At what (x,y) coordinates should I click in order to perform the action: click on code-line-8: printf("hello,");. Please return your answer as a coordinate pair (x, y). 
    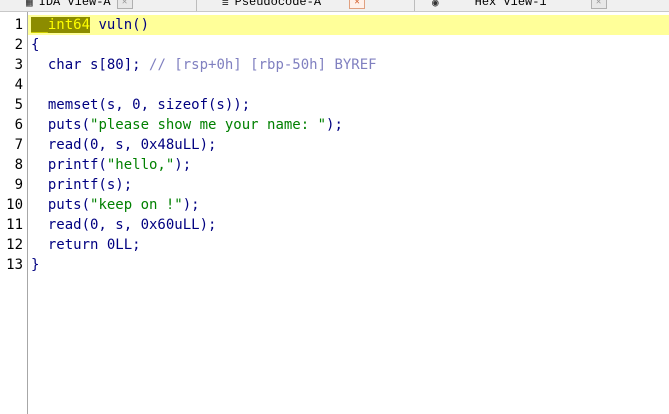
    Looking at the image, I should click on (111, 165).